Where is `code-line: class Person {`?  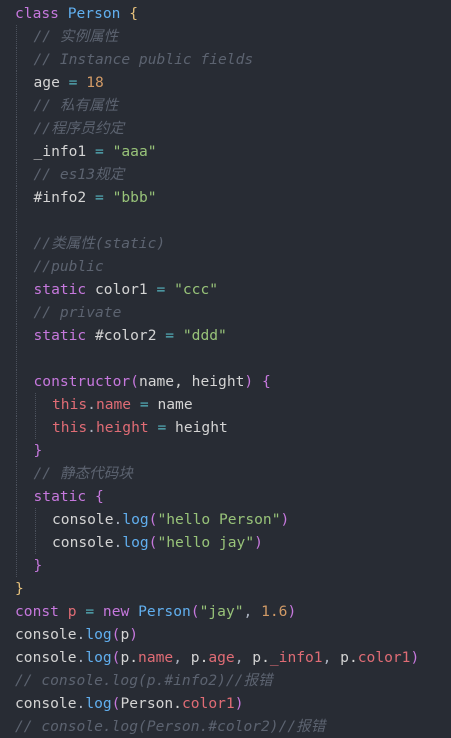
code-line: class Person { is located at coordinates (225, 13).